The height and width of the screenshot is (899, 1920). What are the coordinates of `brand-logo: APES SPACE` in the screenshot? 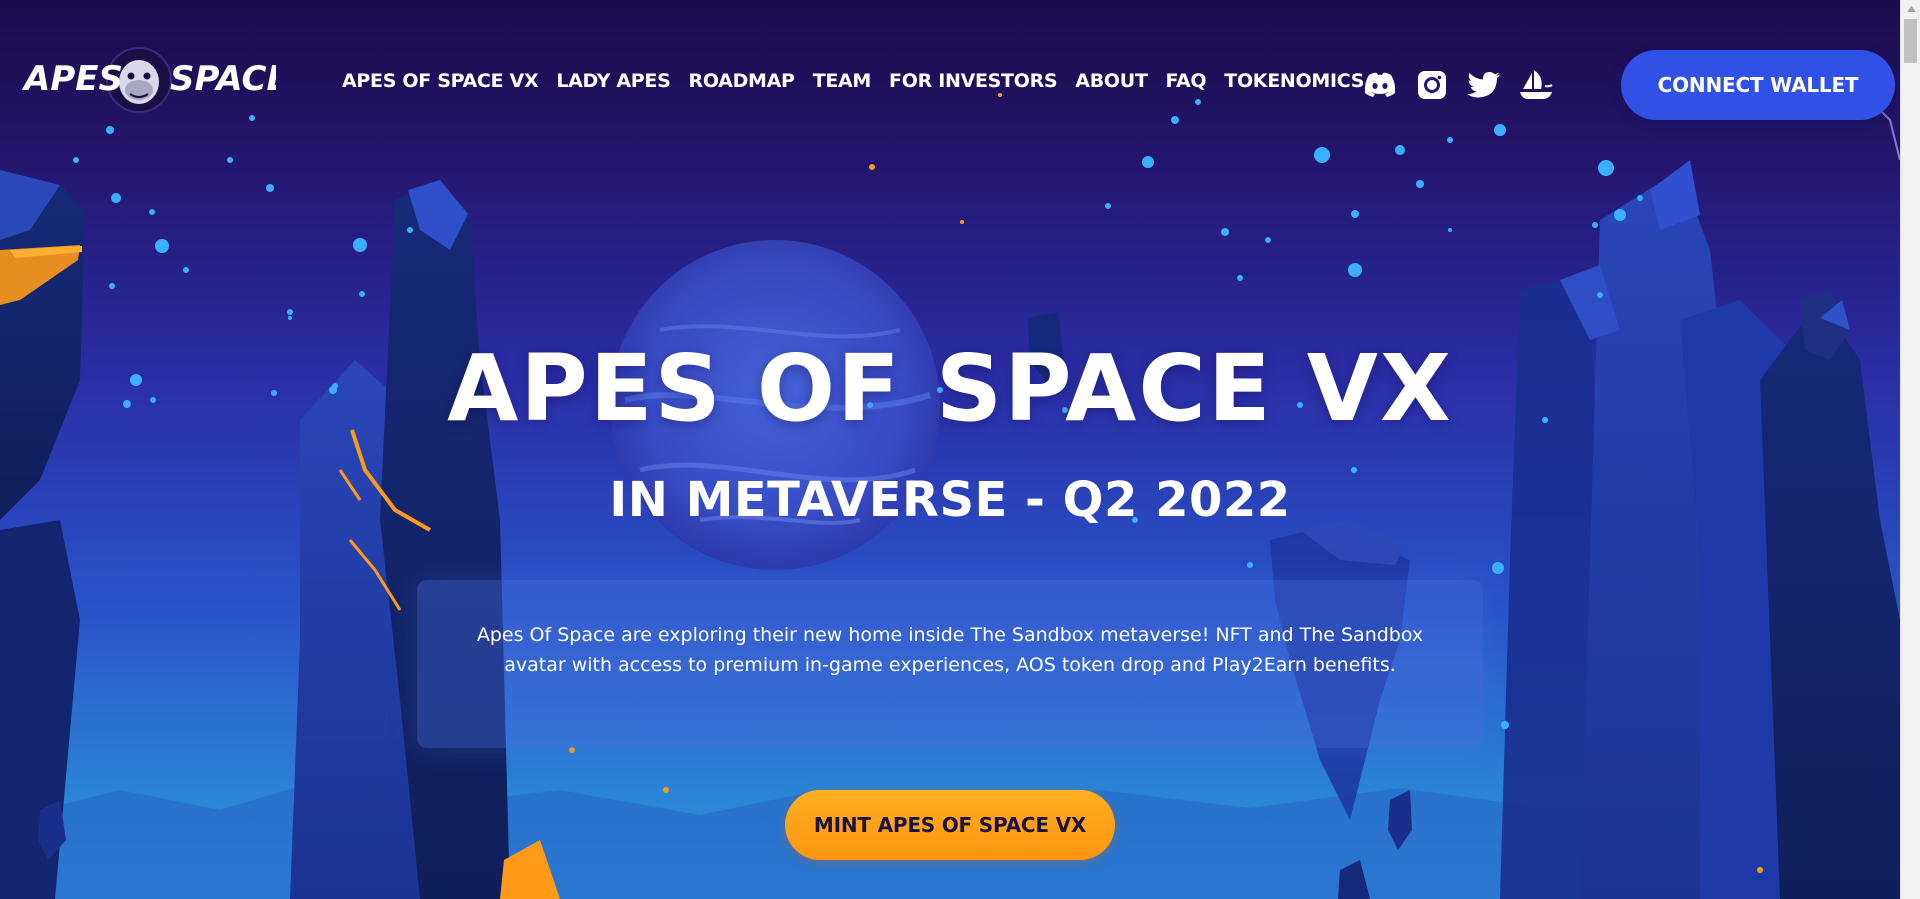 It's located at (155, 83).